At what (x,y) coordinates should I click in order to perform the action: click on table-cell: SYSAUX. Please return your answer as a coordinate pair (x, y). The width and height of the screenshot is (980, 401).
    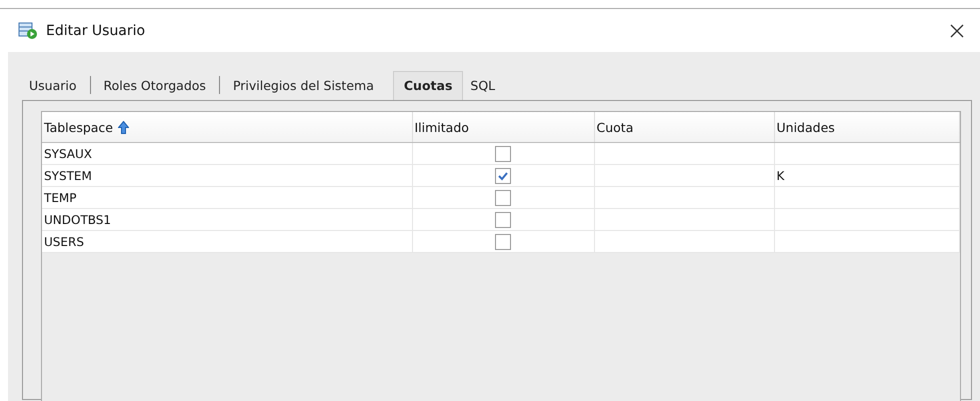
    Looking at the image, I should click on (227, 153).